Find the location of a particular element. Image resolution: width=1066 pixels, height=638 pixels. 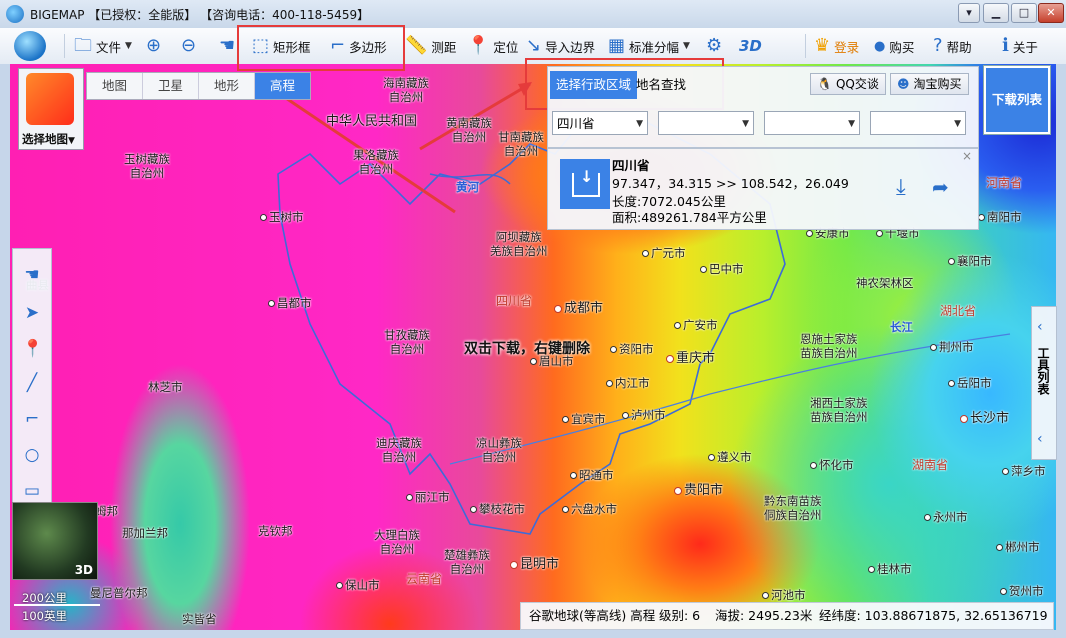

standard-split-button: ▦ 标准分幅 ▼ is located at coordinates (649, 46).